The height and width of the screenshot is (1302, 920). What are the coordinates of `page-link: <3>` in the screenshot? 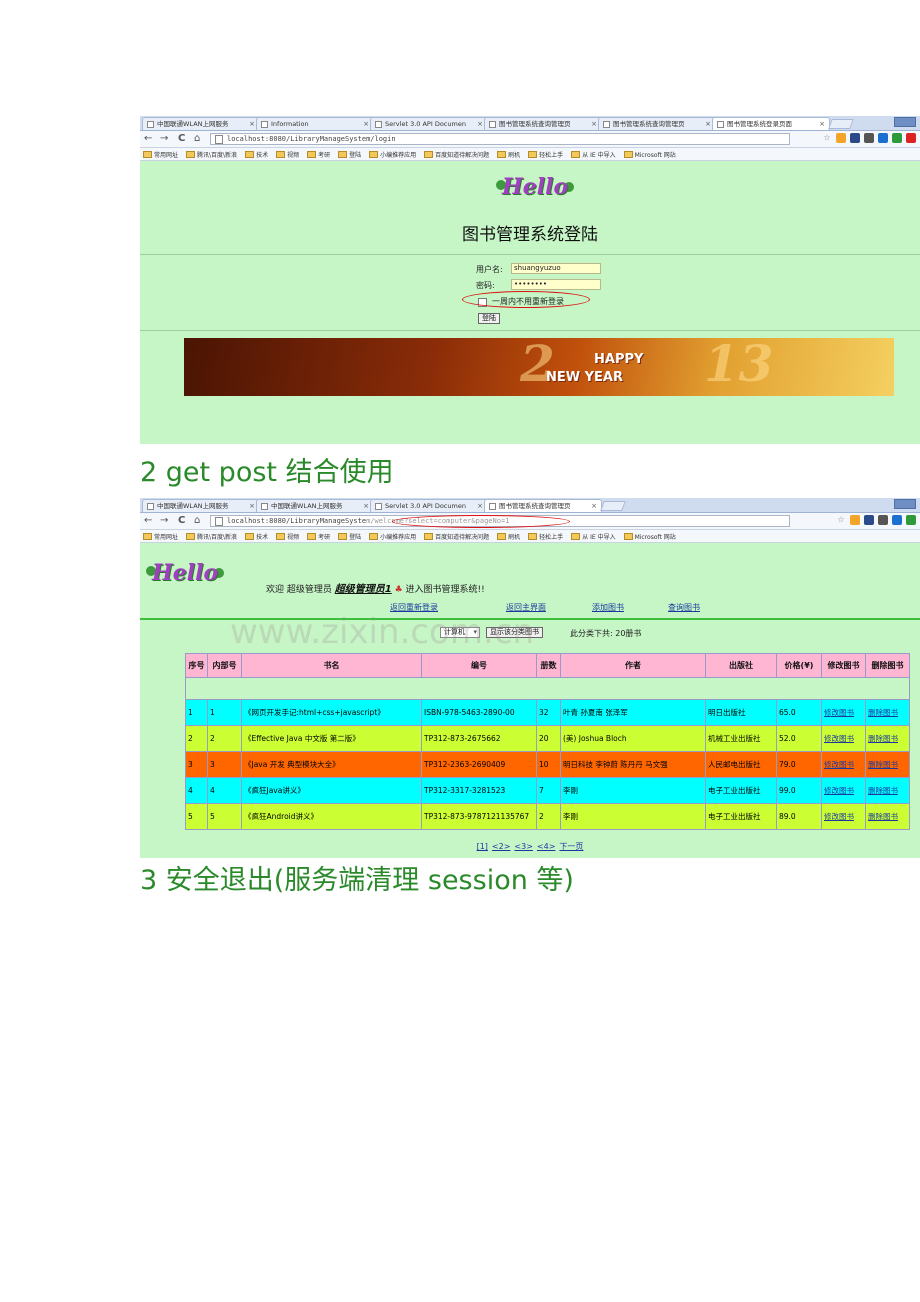 It's located at (523, 846).